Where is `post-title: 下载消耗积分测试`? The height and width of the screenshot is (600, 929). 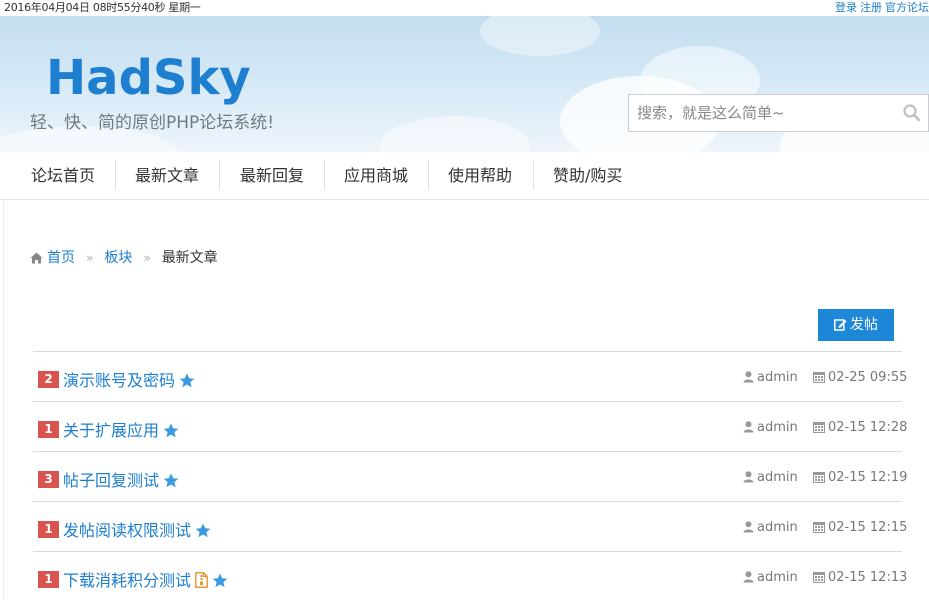 post-title: 下载消耗积分测试 is located at coordinates (127, 580).